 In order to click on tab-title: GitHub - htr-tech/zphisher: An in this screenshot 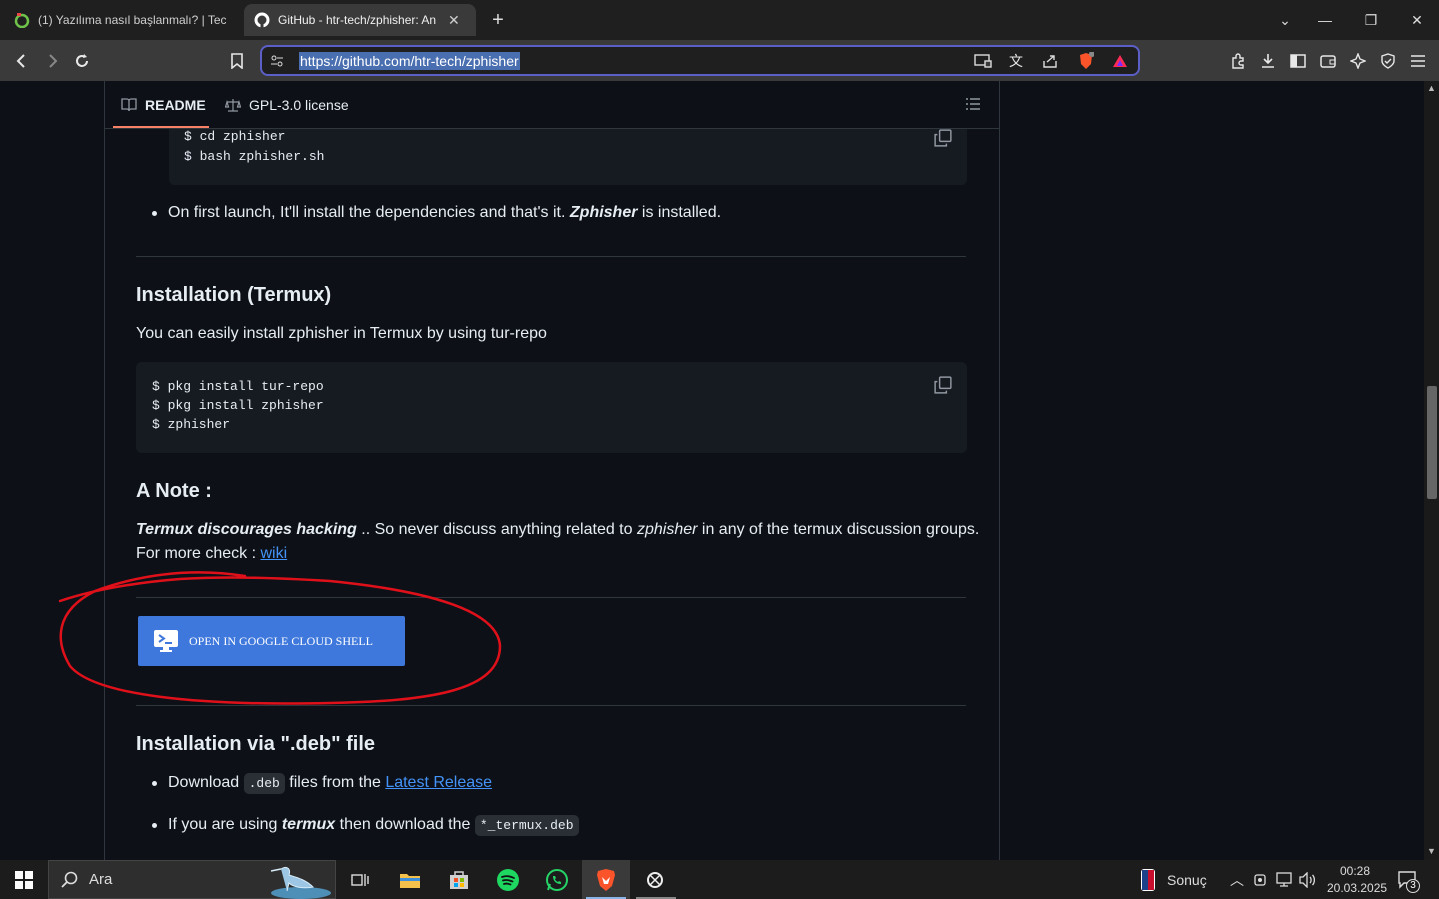, I will do `click(357, 20)`.